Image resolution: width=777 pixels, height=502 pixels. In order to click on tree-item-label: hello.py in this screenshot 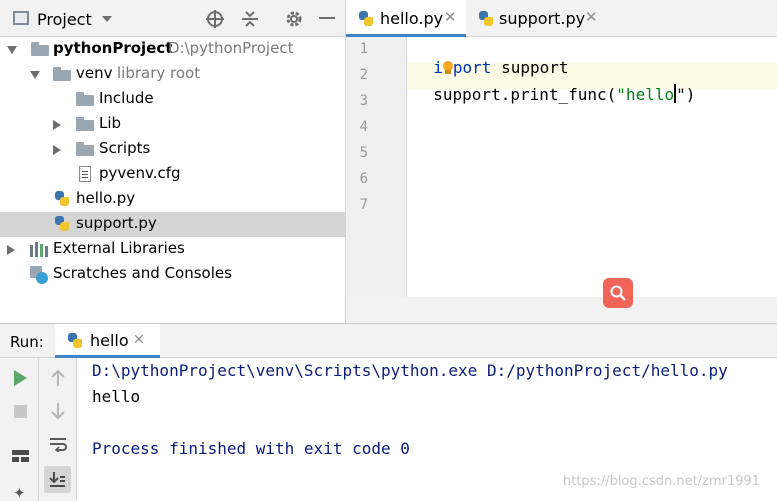, I will do `click(106, 198)`.